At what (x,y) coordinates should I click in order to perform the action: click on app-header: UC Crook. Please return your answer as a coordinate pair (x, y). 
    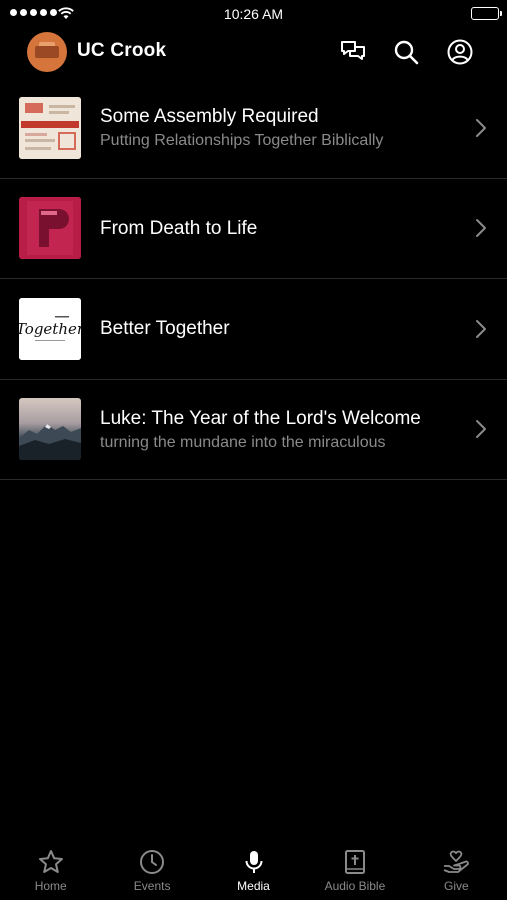
    Looking at the image, I should click on (253, 53).